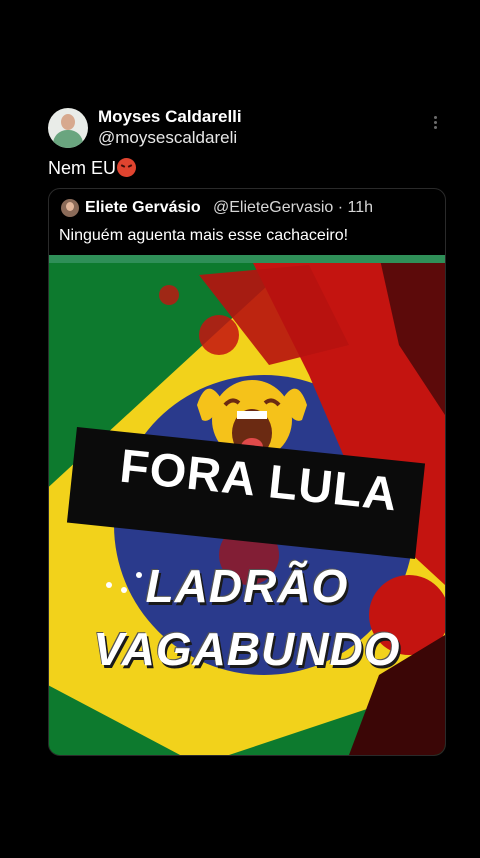  Describe the element at coordinates (247, 586) in the screenshot. I see `image-text-line1: LADRÃO` at that location.